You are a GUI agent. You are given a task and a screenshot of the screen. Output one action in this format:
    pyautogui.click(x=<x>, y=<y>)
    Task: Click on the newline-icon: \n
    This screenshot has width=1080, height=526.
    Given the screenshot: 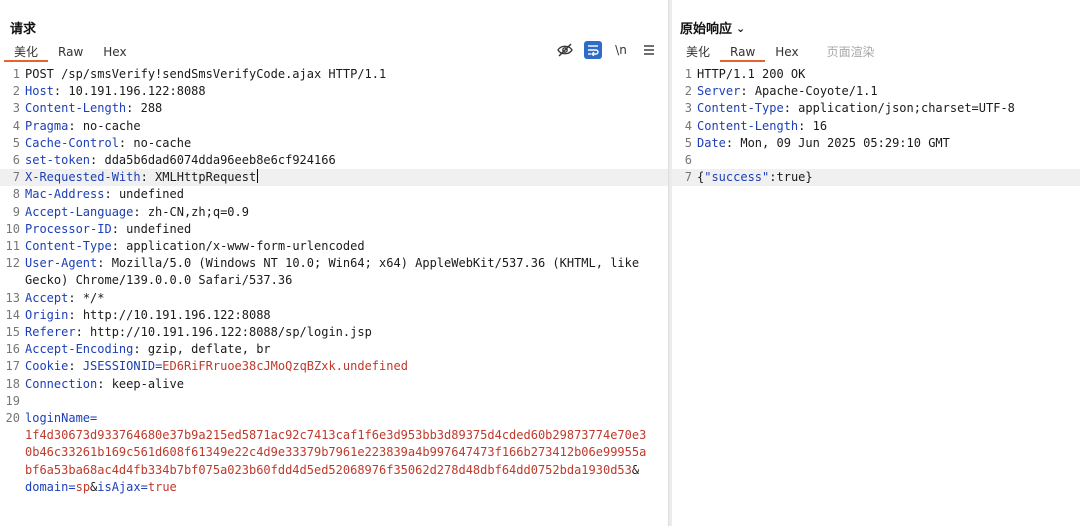 What is the action you would take?
    pyautogui.click(x=621, y=50)
    